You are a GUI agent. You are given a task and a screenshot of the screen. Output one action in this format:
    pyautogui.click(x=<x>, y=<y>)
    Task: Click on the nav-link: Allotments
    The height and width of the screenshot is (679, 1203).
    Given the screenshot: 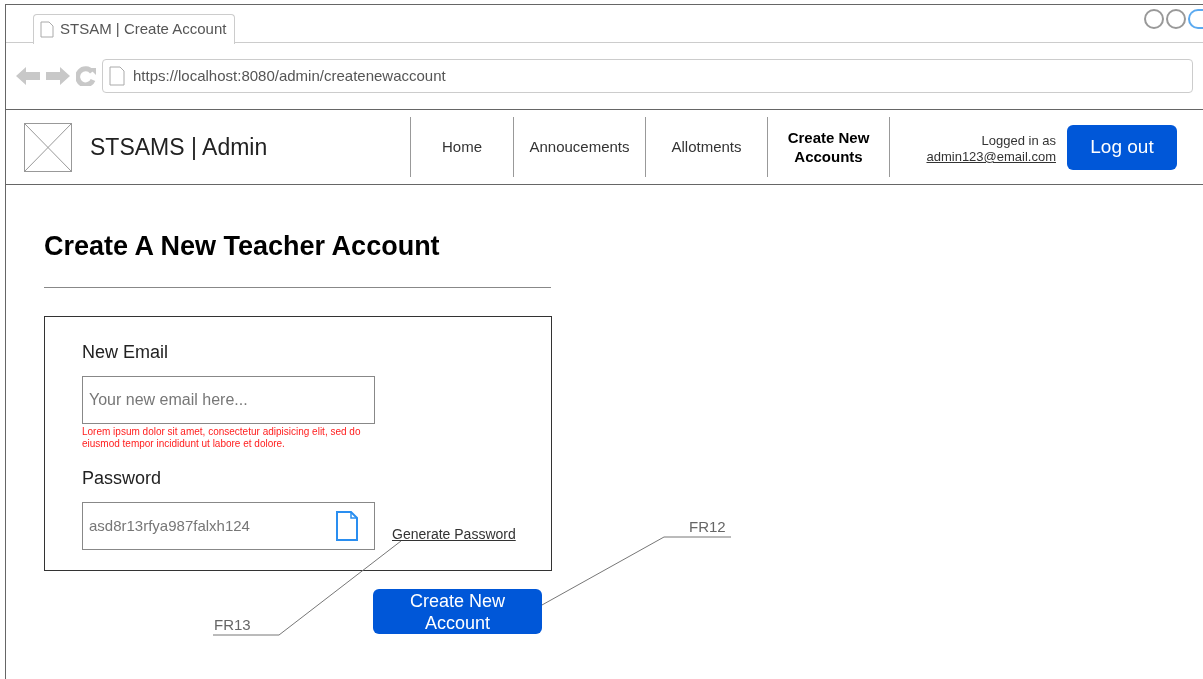 What is the action you would take?
    pyautogui.click(x=706, y=147)
    